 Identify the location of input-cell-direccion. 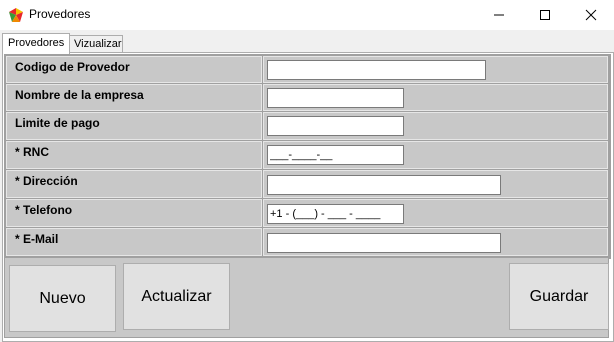
(435, 184).